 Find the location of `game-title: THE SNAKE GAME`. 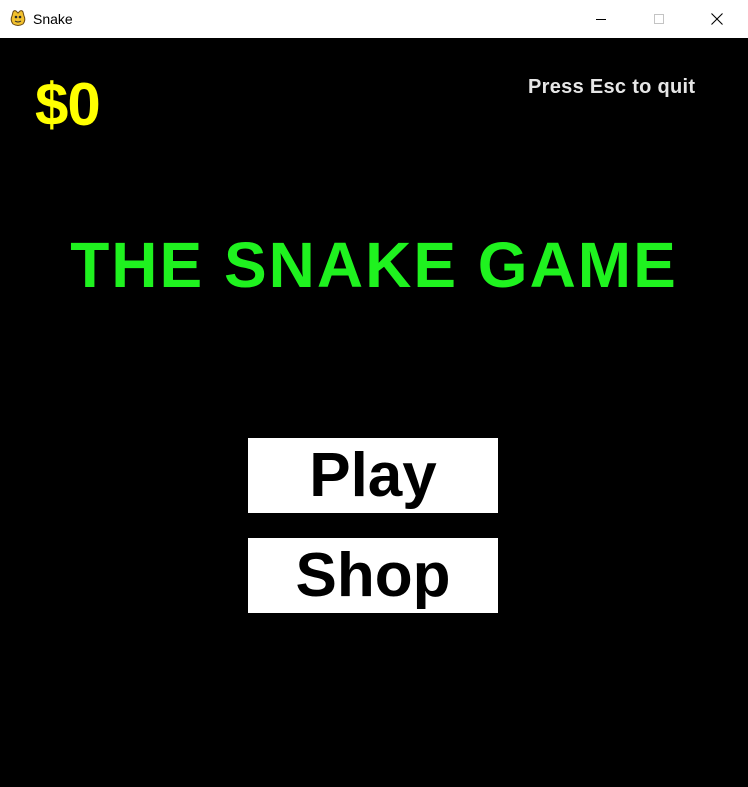

game-title: THE SNAKE GAME is located at coordinates (374, 265).